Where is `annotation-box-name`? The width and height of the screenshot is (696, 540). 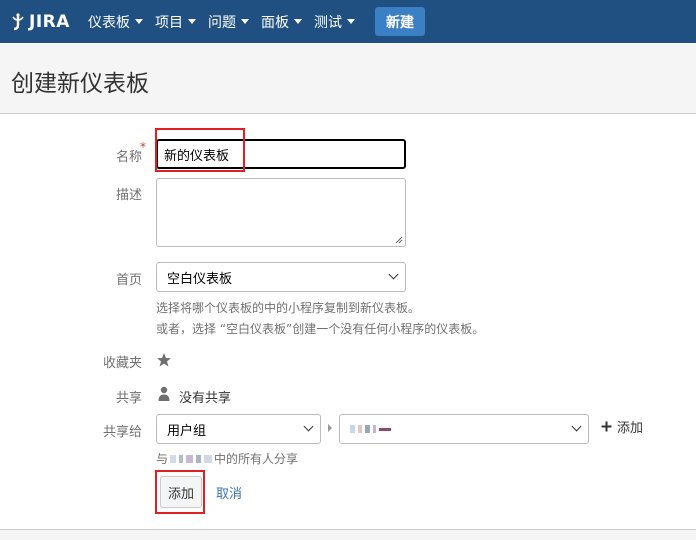
annotation-box-name is located at coordinates (200, 150).